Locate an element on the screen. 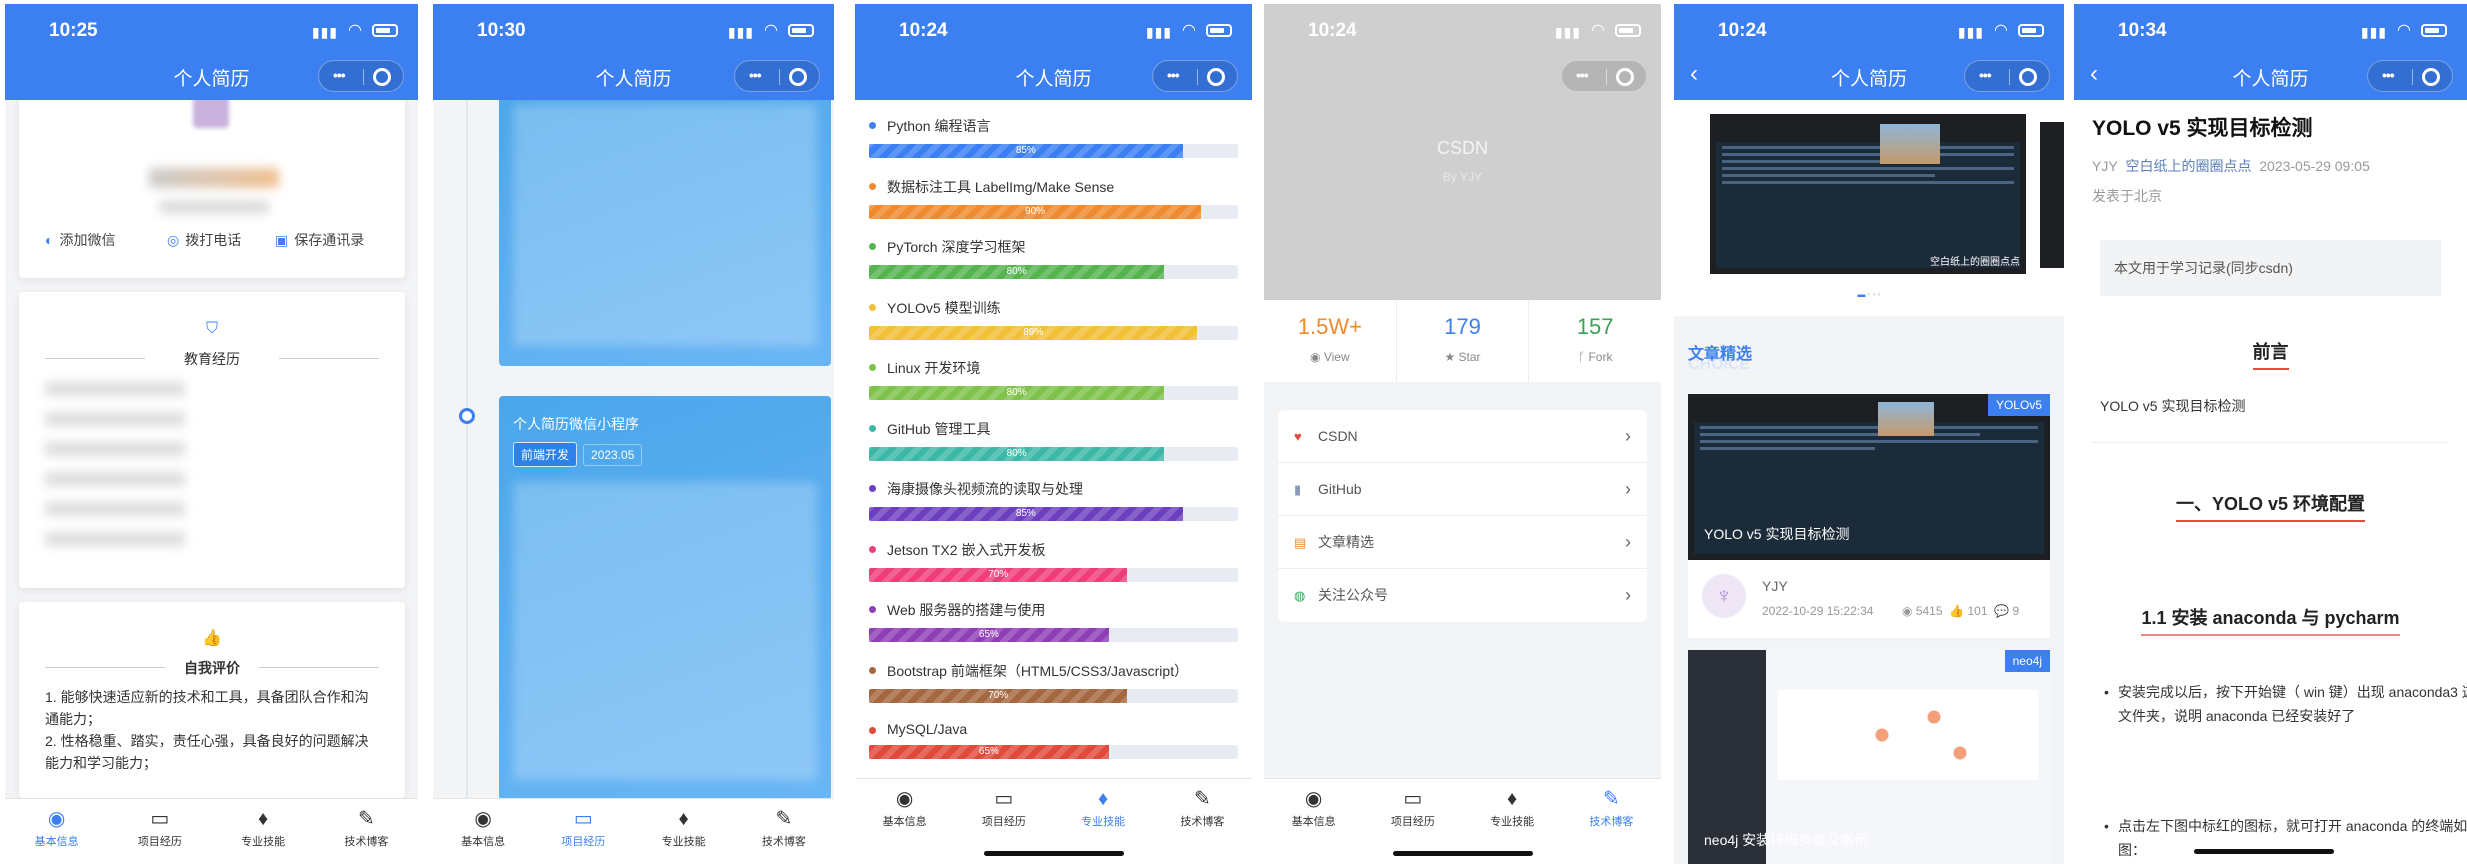 The width and height of the screenshot is (2467, 868). skill-name: Linux 开发环境 is located at coordinates (1053, 368).